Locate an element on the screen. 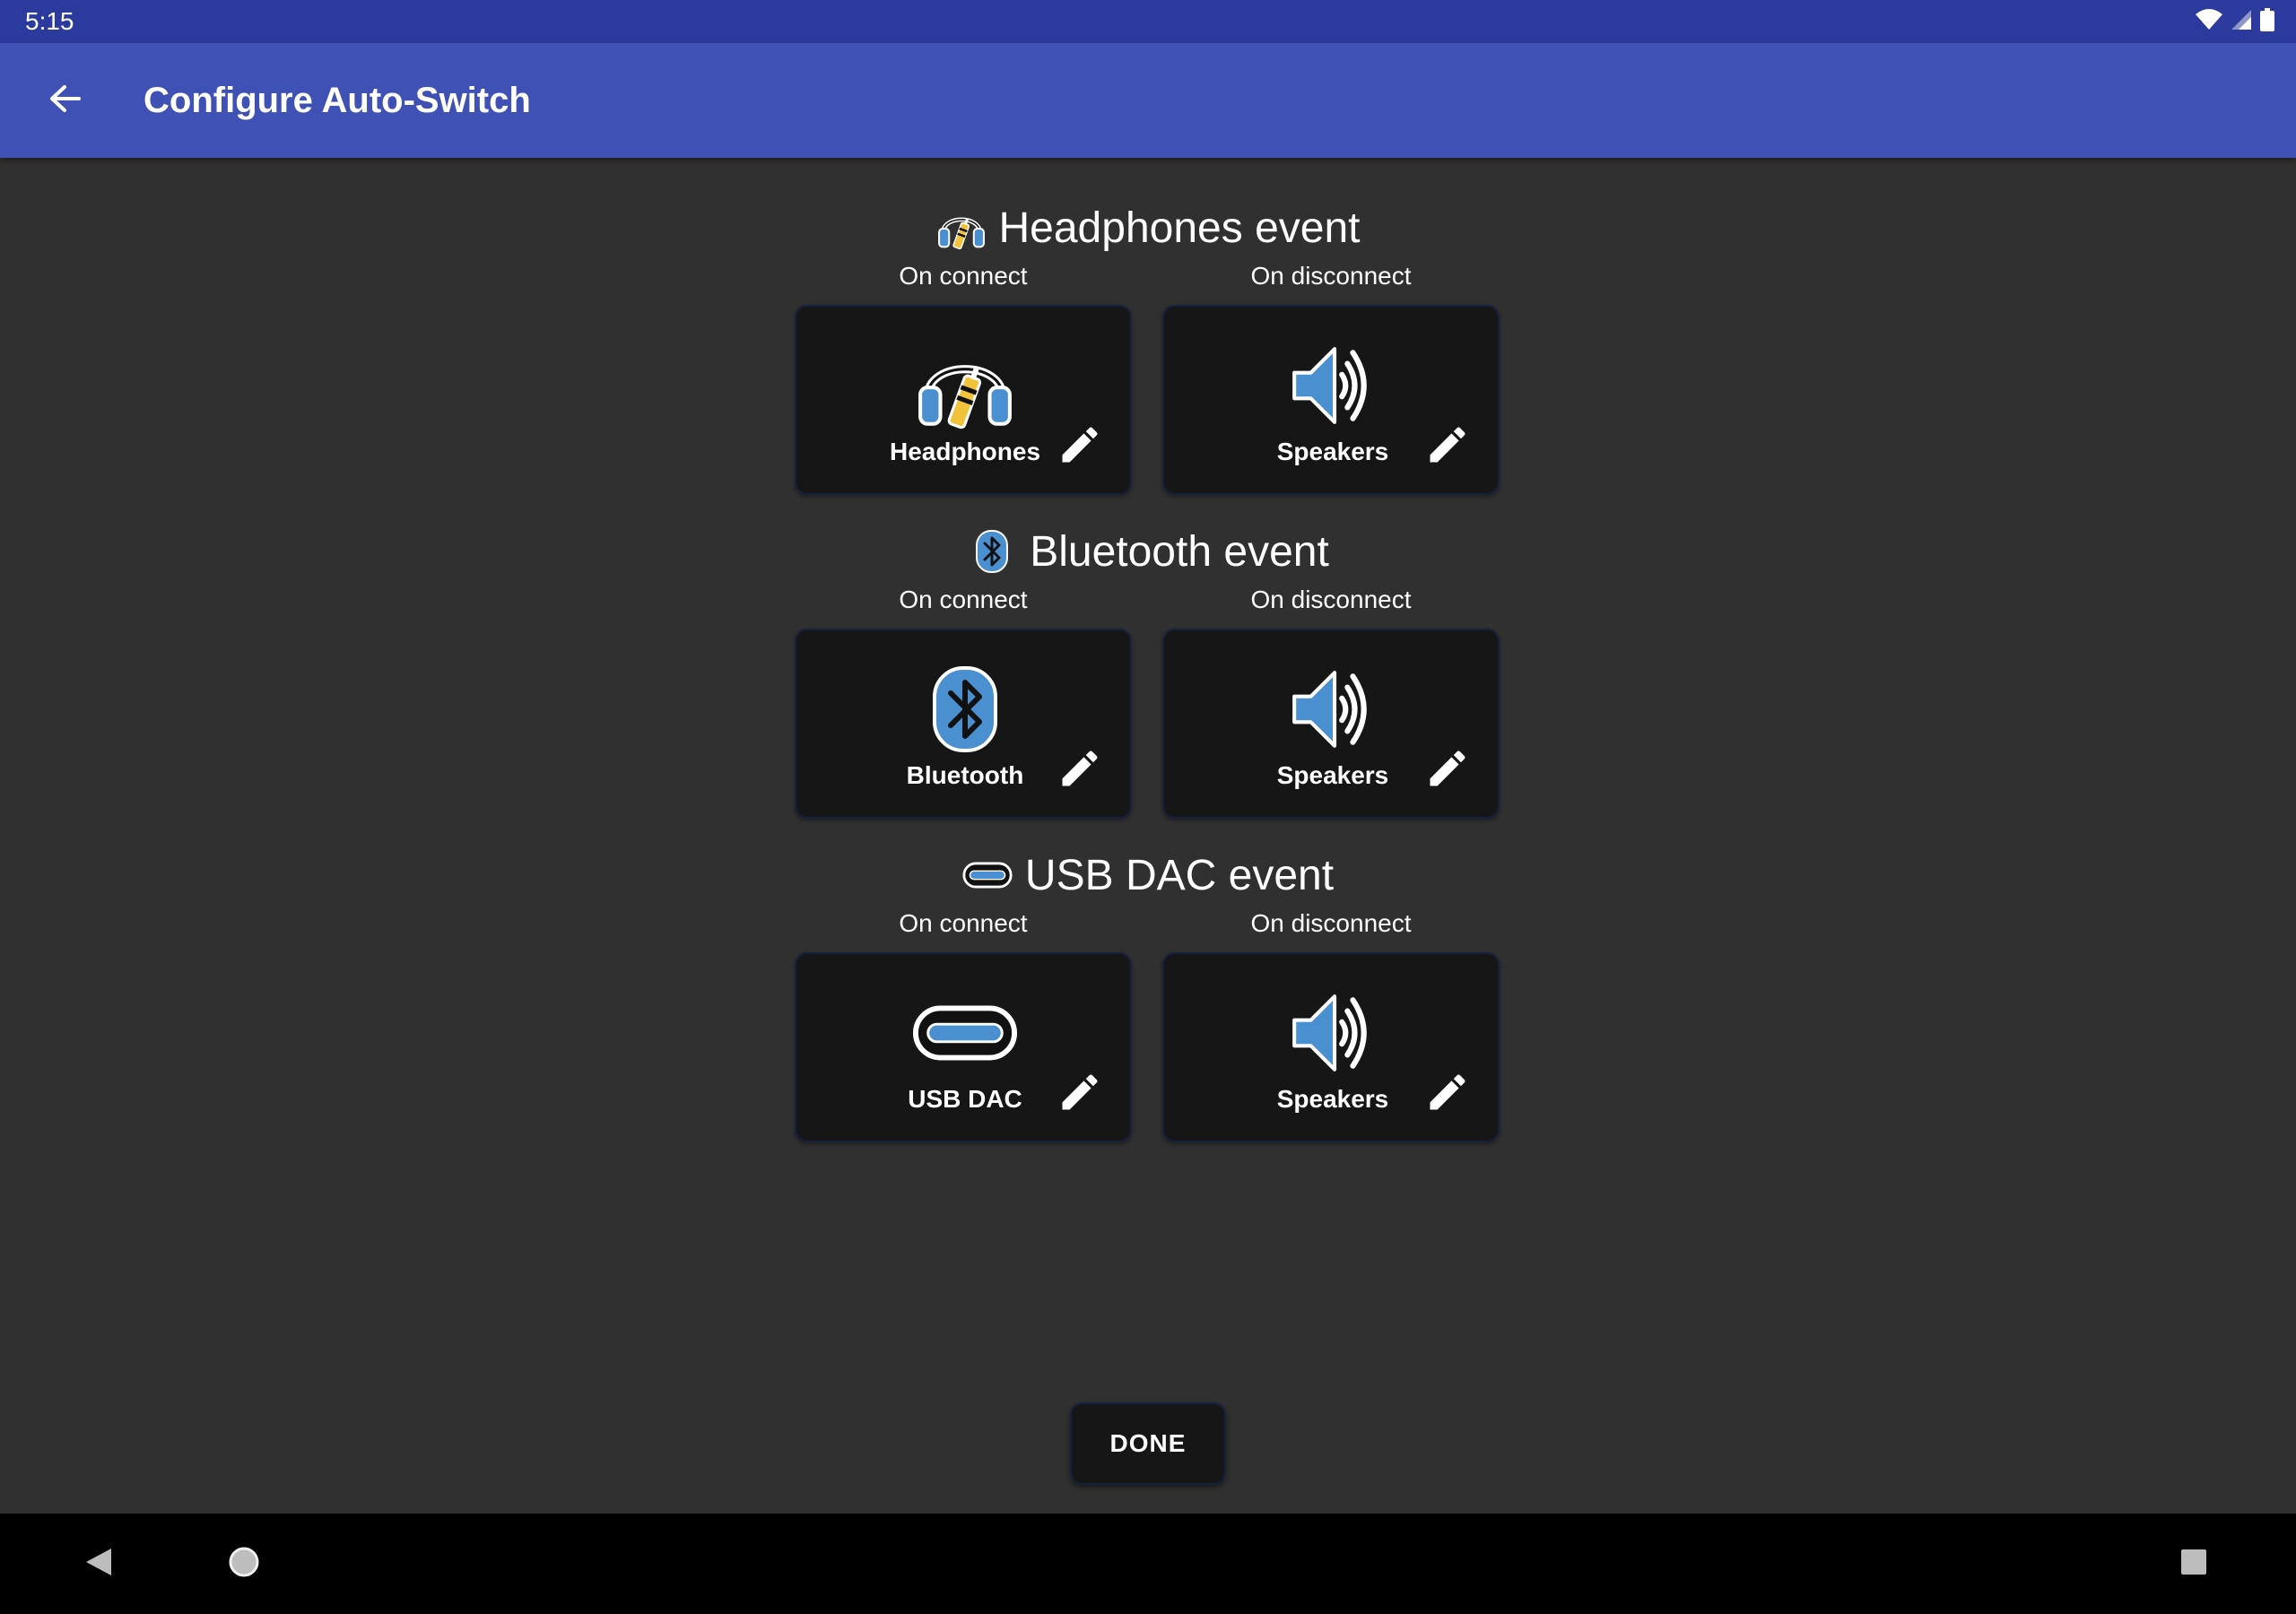 This screenshot has height=1614, width=2296. section-header: USB DAC event is located at coordinates (1148, 875).